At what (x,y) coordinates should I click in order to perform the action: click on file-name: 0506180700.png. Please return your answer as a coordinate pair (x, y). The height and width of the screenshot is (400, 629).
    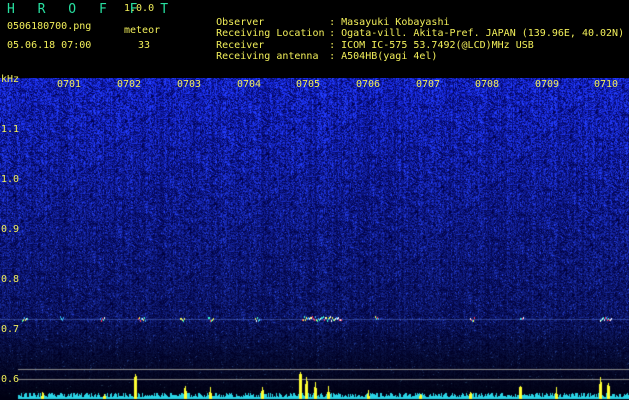
    Looking at the image, I should click on (49, 26).